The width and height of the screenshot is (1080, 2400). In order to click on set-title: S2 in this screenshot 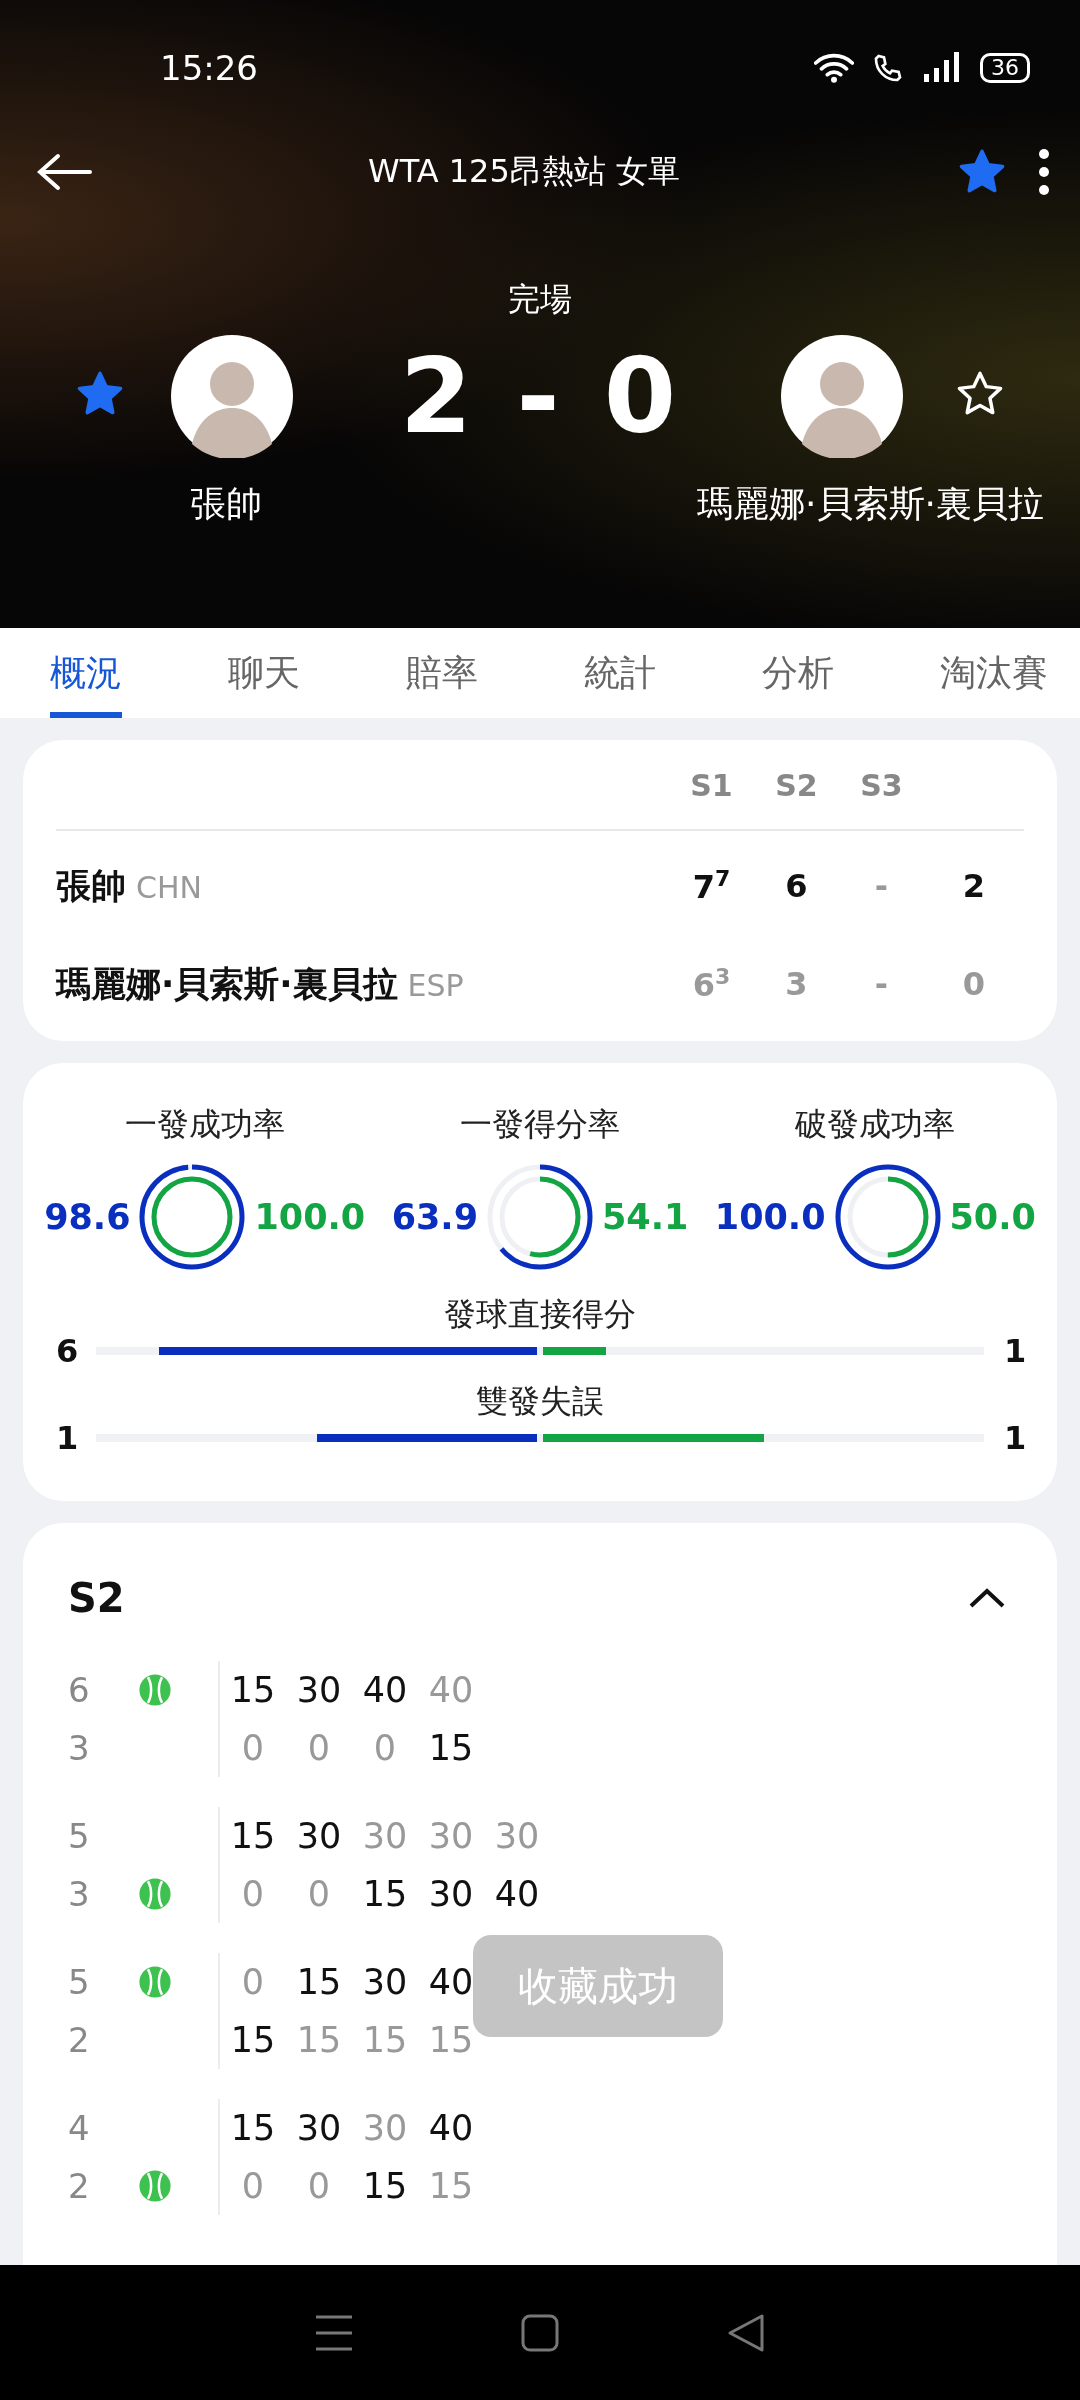, I will do `click(96, 1598)`.